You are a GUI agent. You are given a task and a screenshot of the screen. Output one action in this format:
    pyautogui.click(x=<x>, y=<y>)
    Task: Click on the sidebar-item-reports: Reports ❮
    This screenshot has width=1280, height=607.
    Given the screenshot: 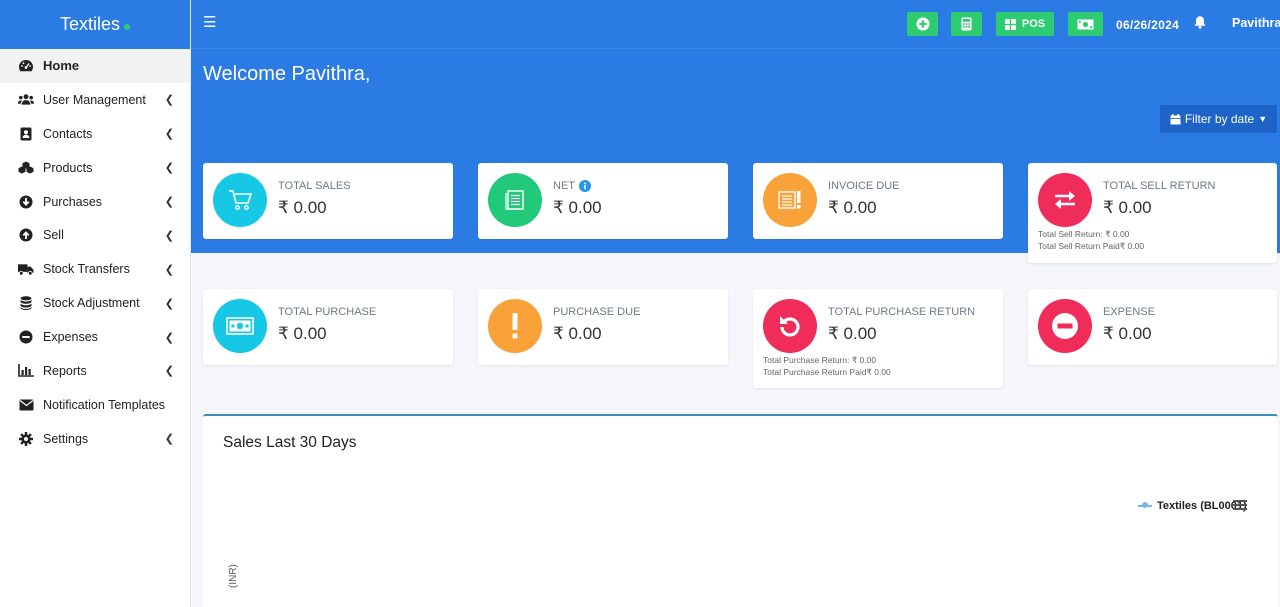 What is the action you would take?
    pyautogui.click(x=95, y=371)
    